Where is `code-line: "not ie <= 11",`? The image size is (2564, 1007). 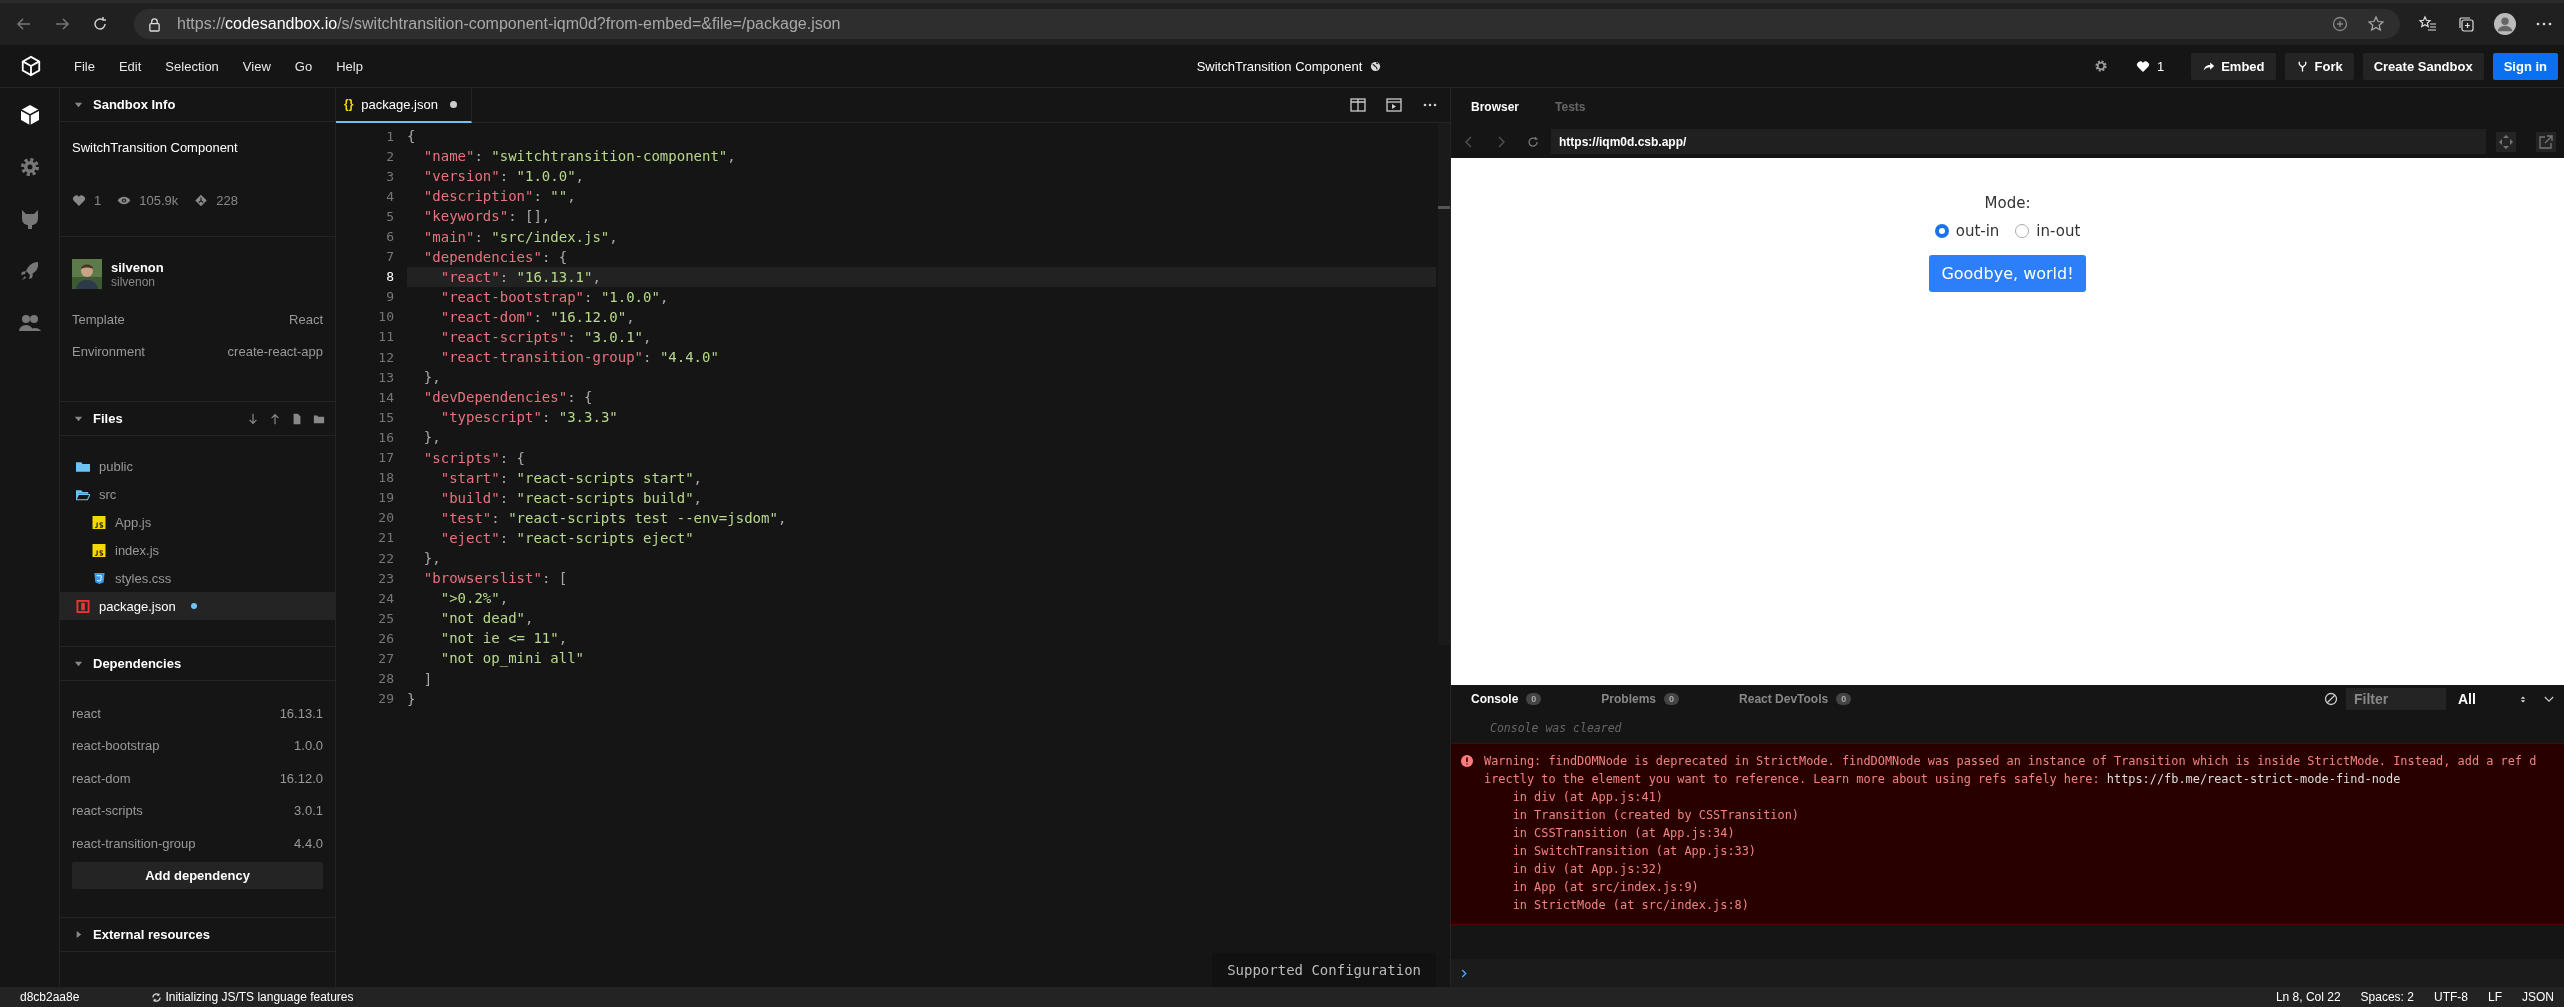
code-line: "not ie <= 11", is located at coordinates (504, 639).